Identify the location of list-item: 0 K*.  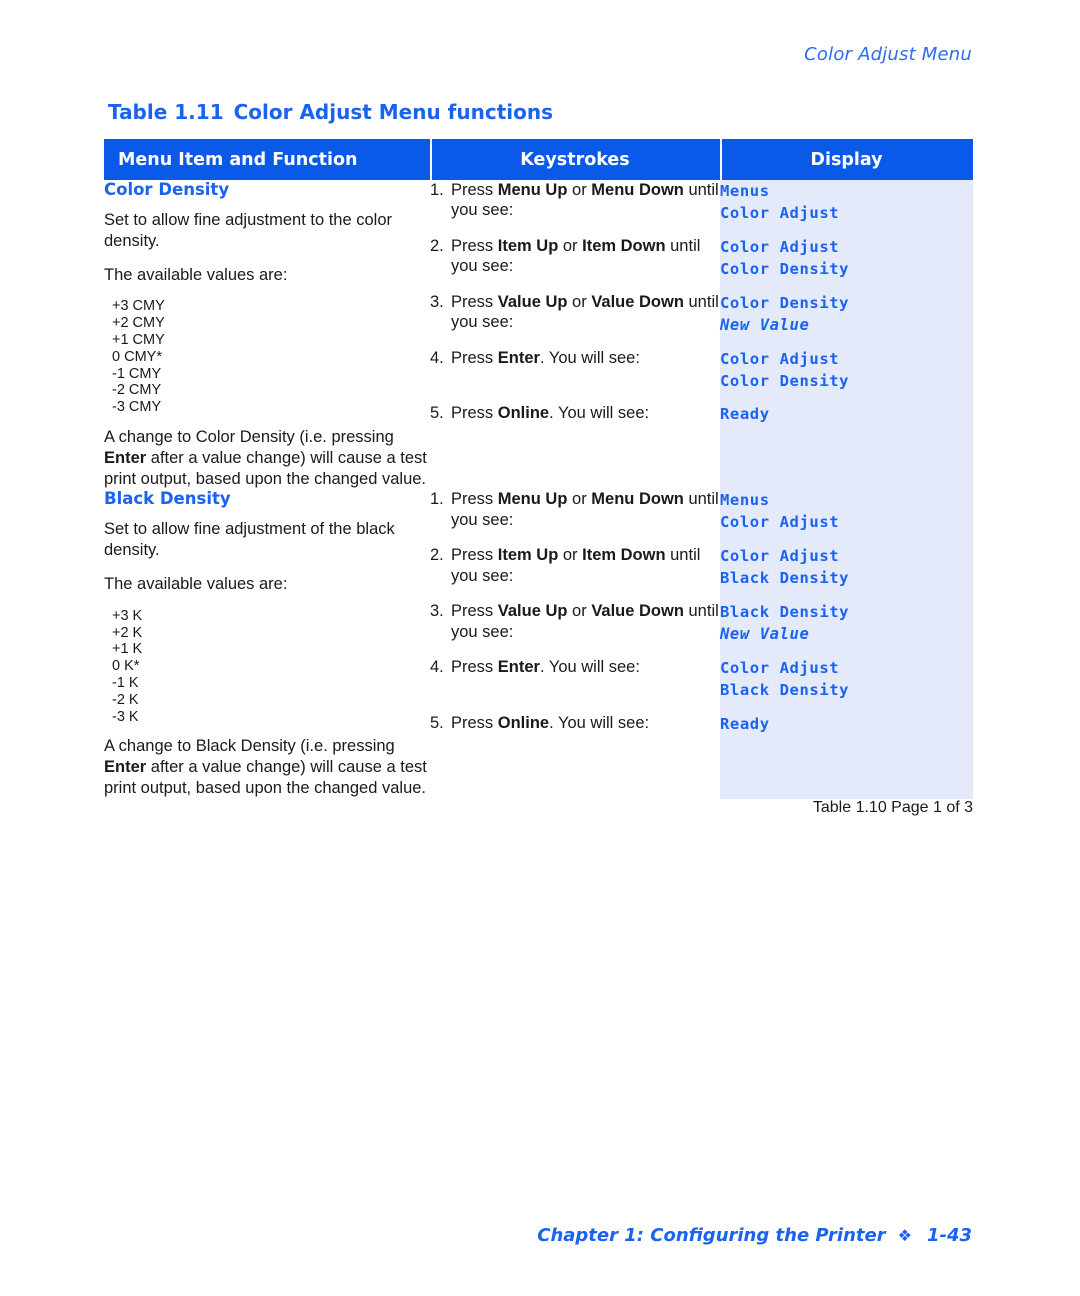
(126, 666).